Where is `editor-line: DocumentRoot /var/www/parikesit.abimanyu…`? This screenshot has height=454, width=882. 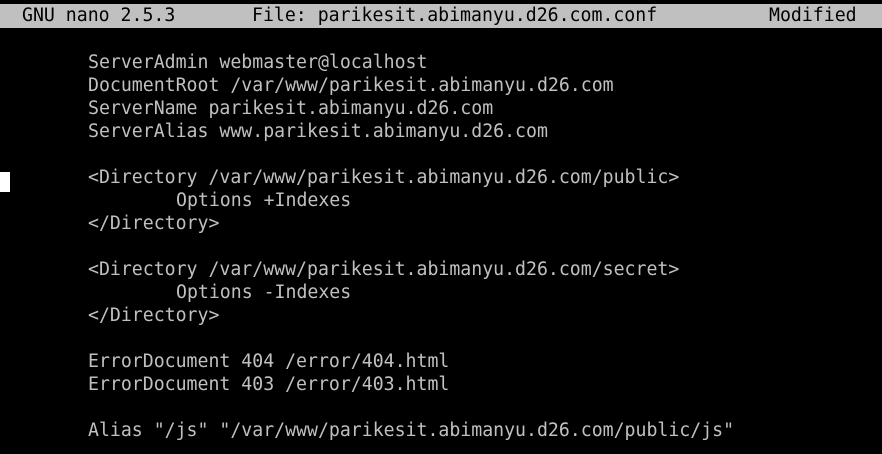
editor-line: DocumentRoot /var/www/parikesit.abimanyu… is located at coordinates (441, 85).